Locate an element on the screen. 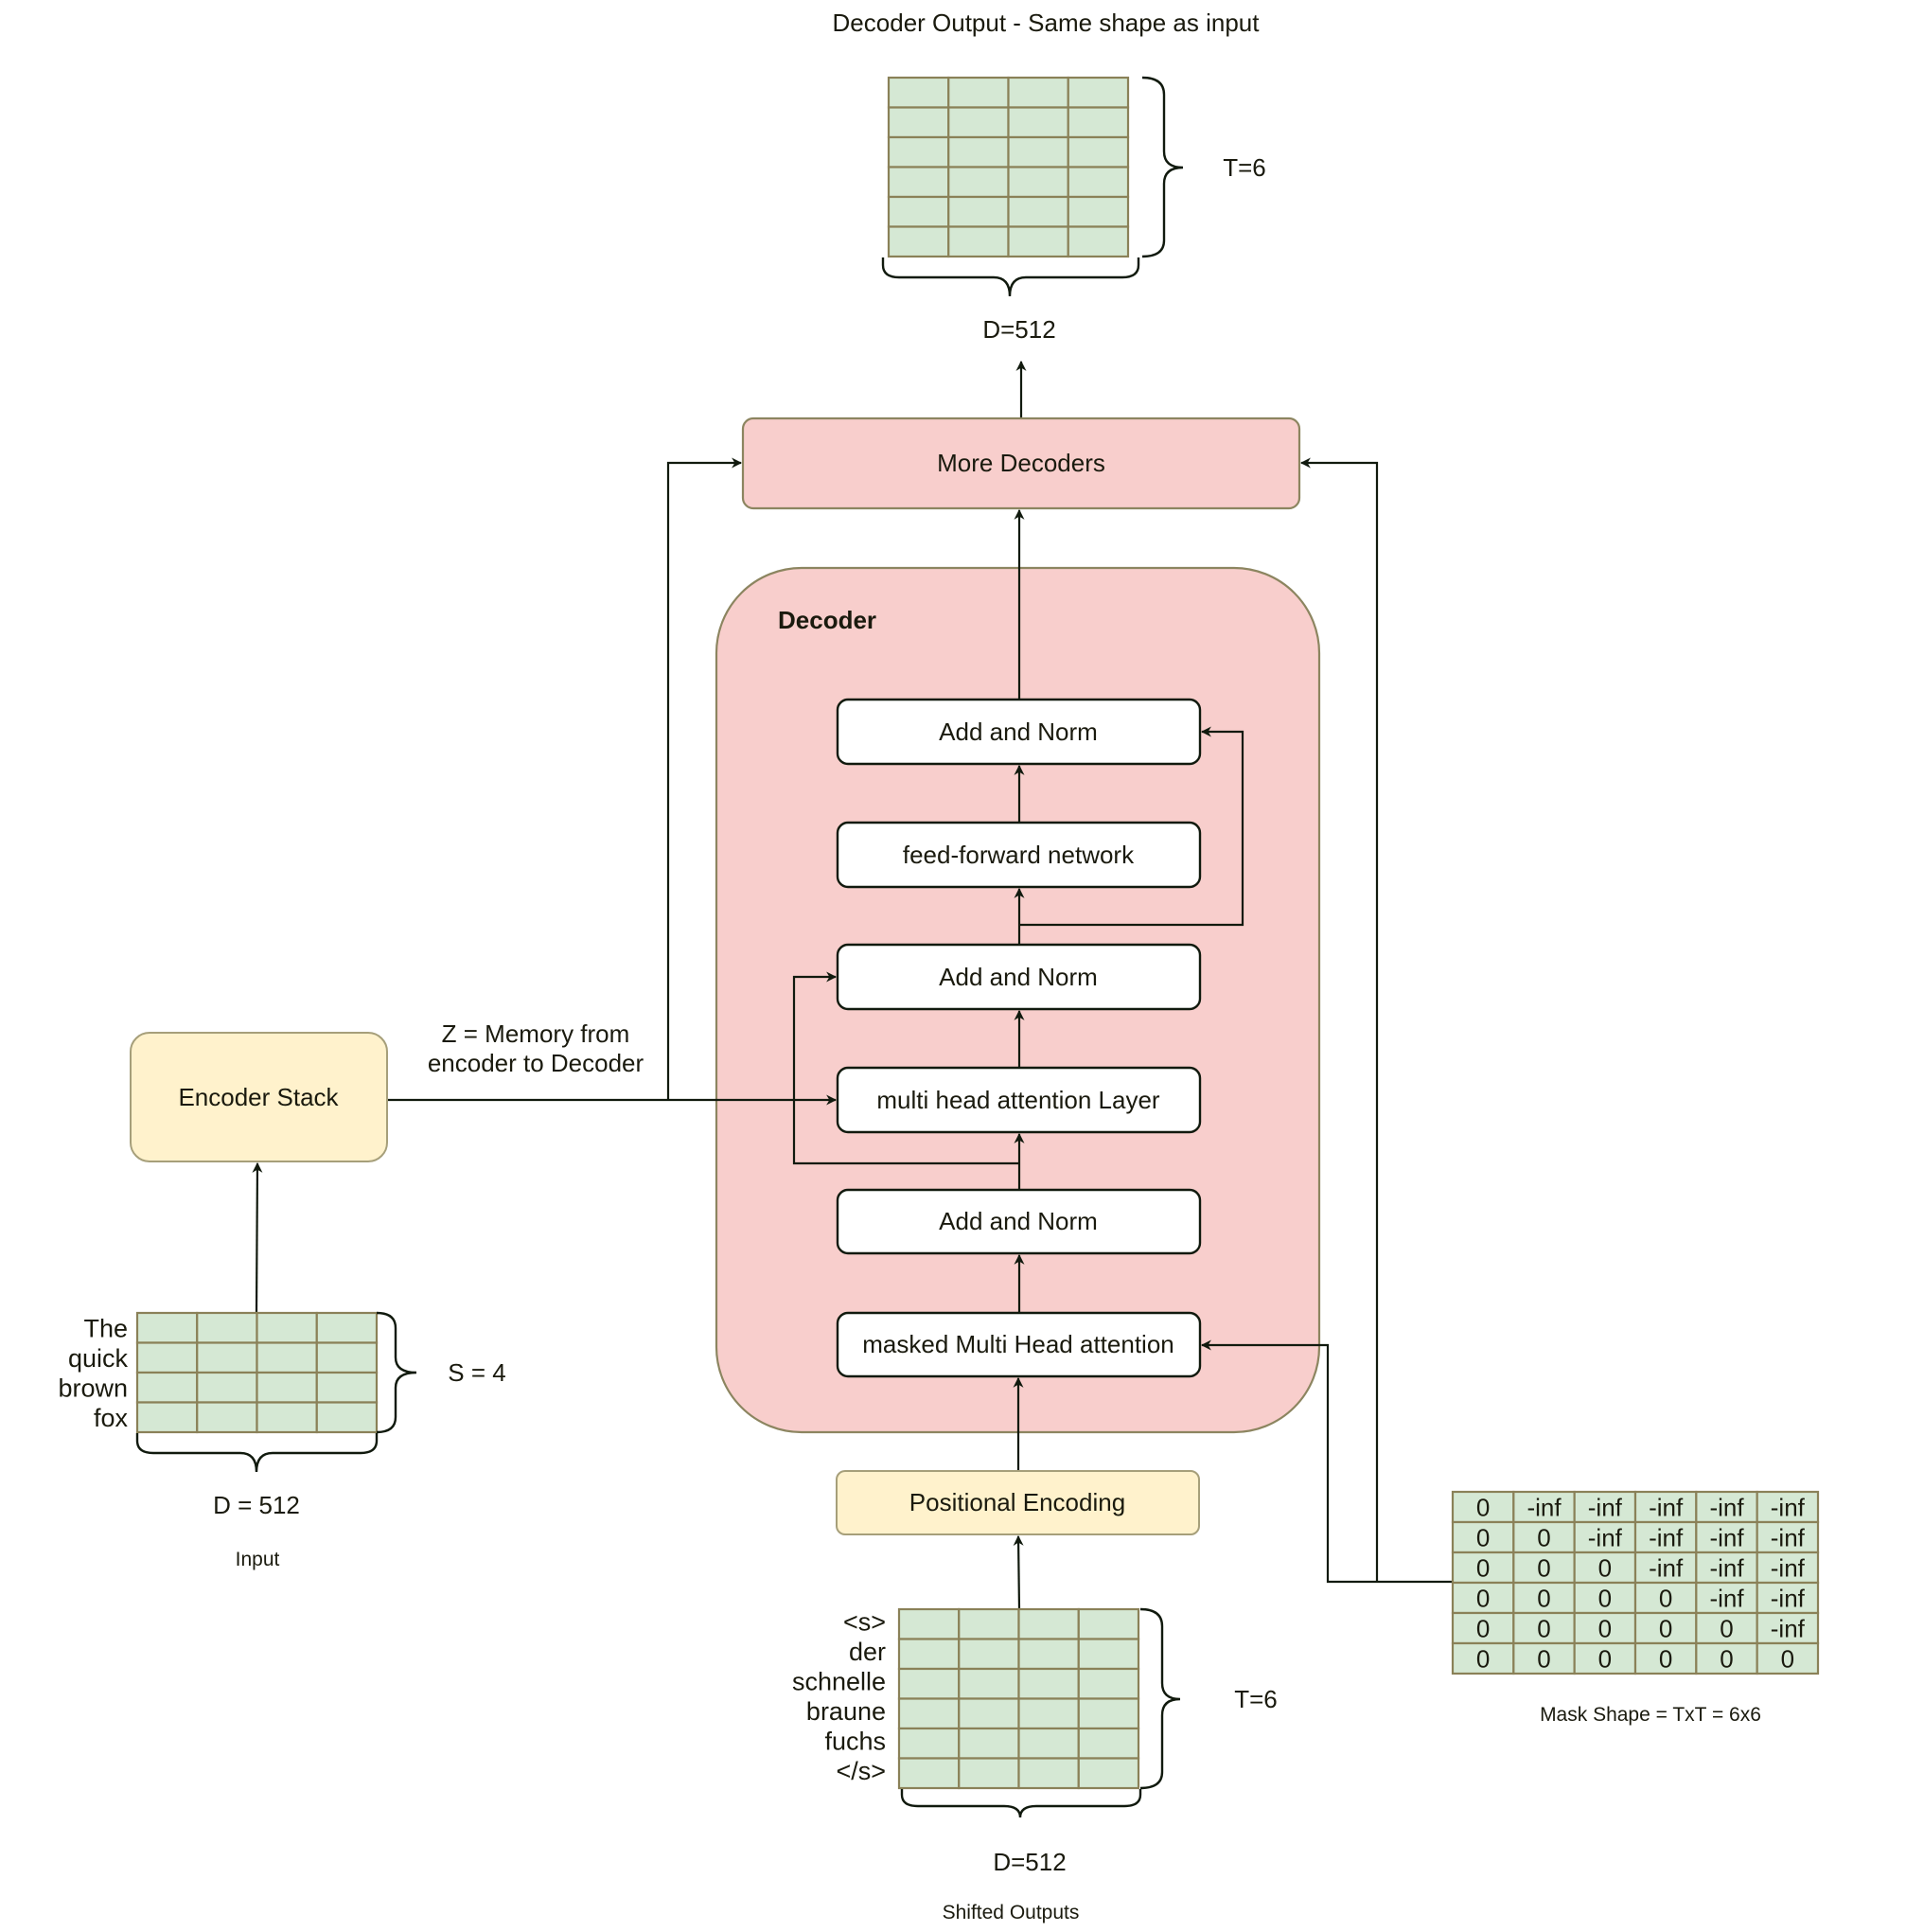  encoder-stack-label: Encoder Stack is located at coordinates (258, 1097).